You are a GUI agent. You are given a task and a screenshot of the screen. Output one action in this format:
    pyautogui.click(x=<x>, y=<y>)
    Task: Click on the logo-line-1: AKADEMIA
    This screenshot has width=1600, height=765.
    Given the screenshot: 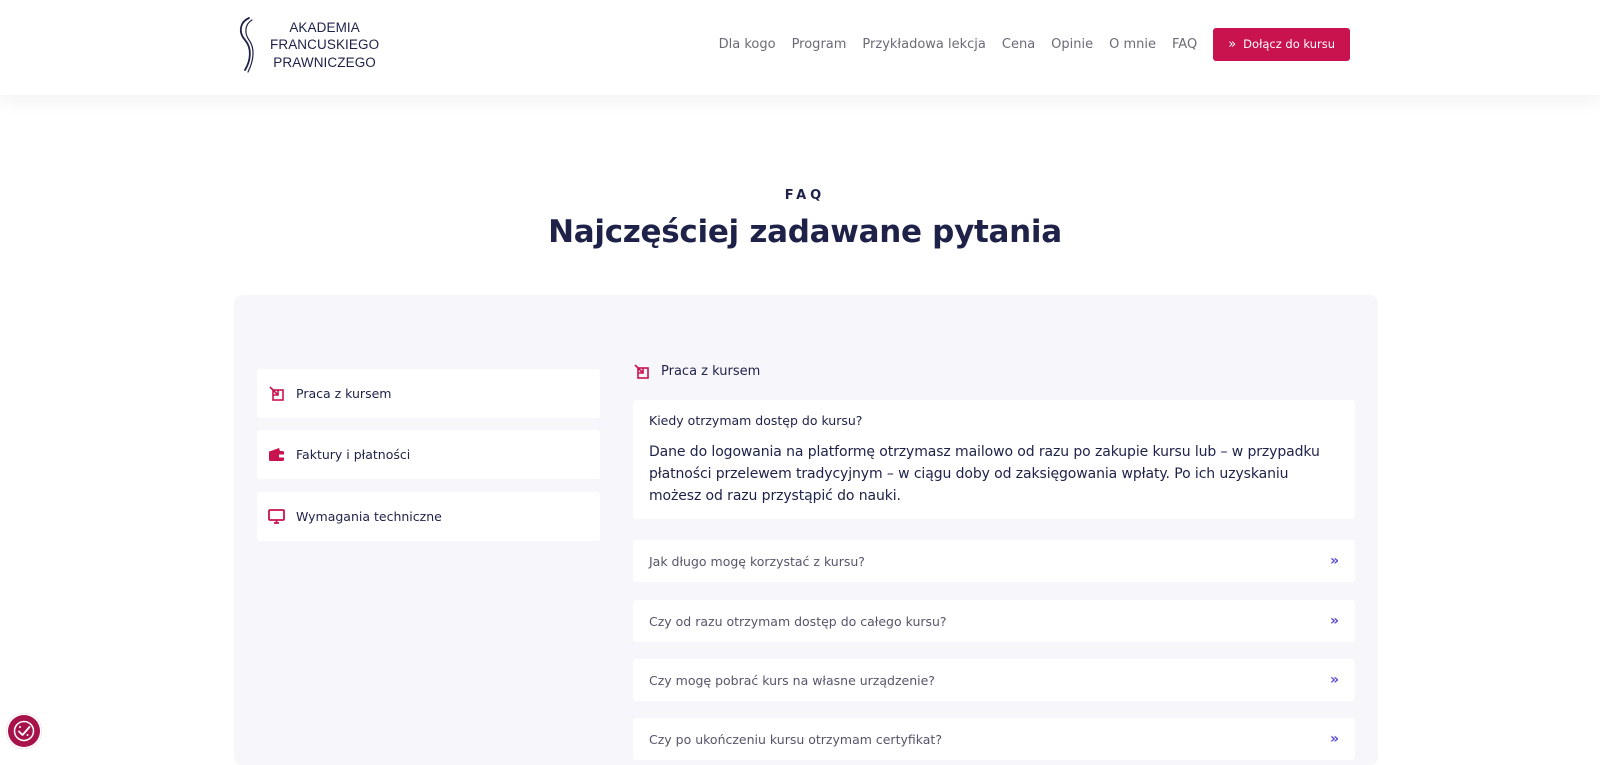 What is the action you would take?
    pyautogui.click(x=324, y=27)
    